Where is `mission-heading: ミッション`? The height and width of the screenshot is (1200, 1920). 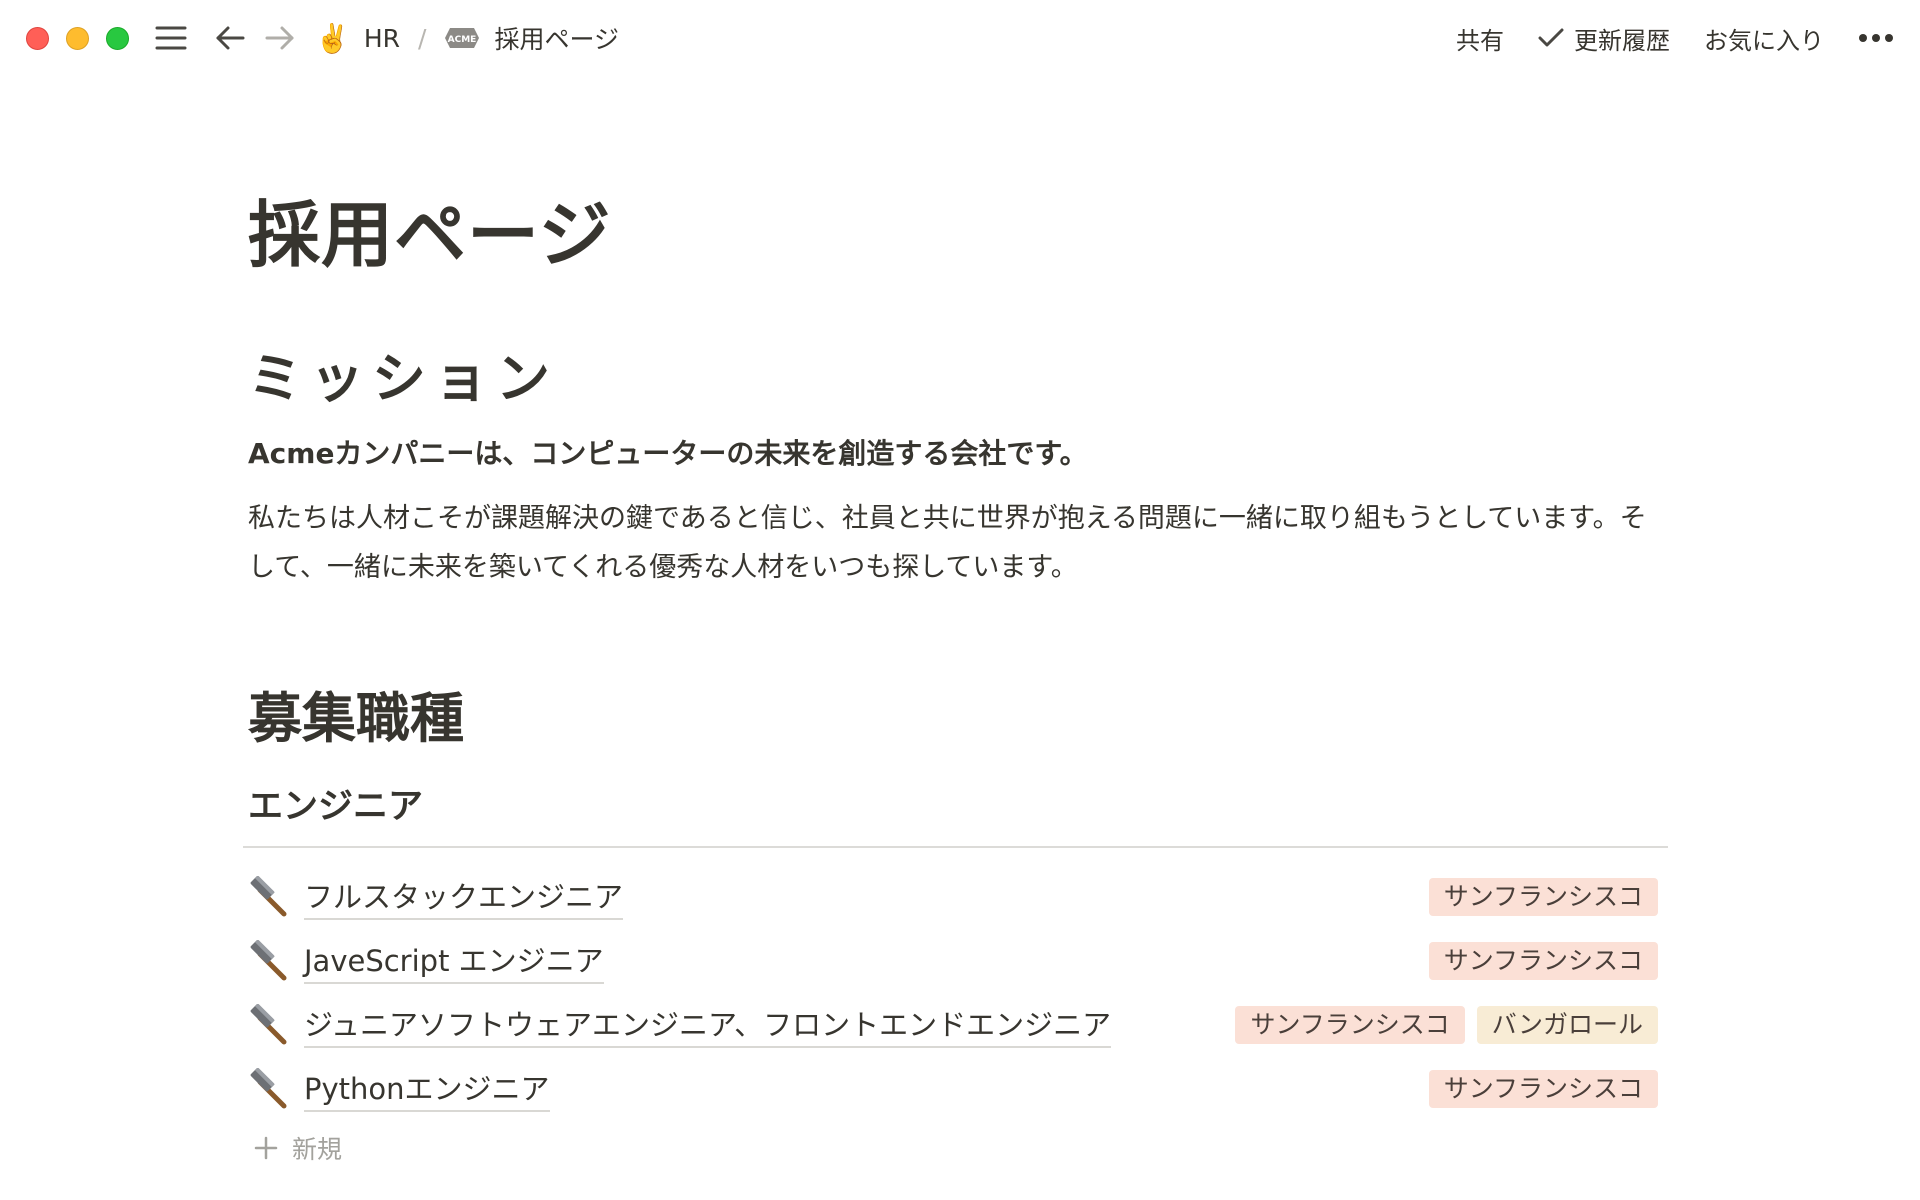
mission-heading: ミッション is located at coordinates (403, 378).